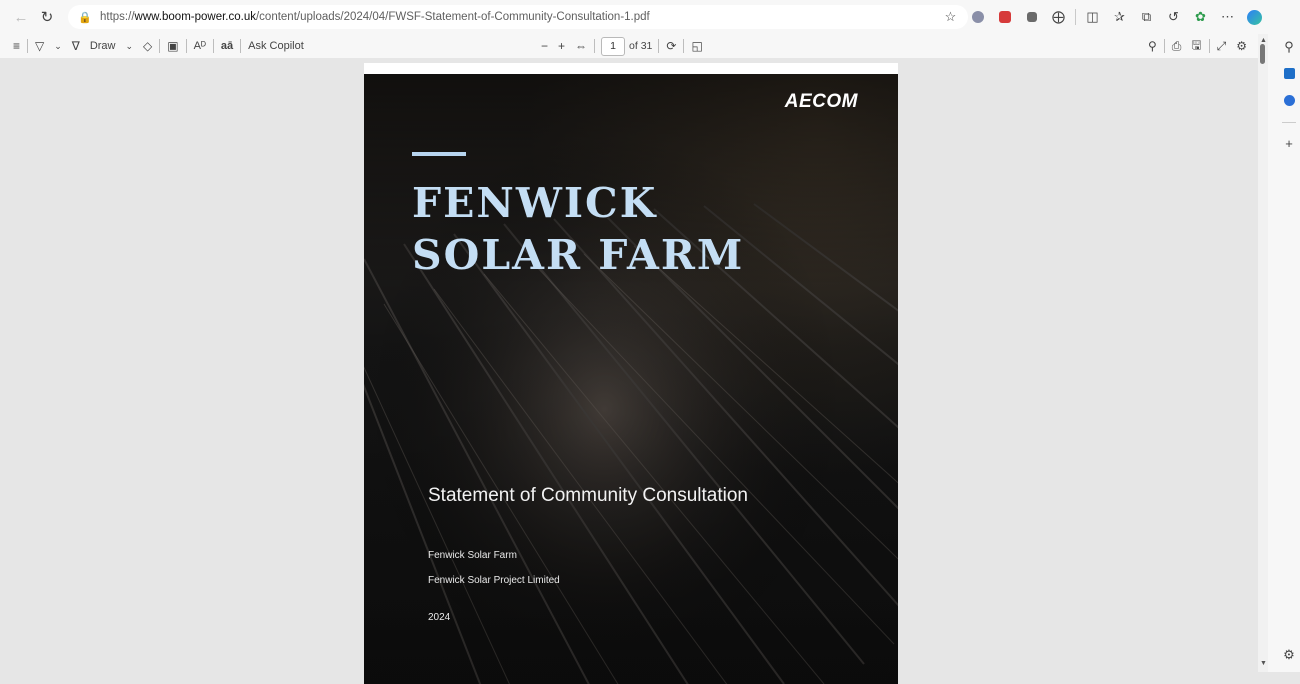 The height and width of the screenshot is (684, 1300). Describe the element at coordinates (172, 46) in the screenshot. I see `text-box-icon: ▣` at that location.